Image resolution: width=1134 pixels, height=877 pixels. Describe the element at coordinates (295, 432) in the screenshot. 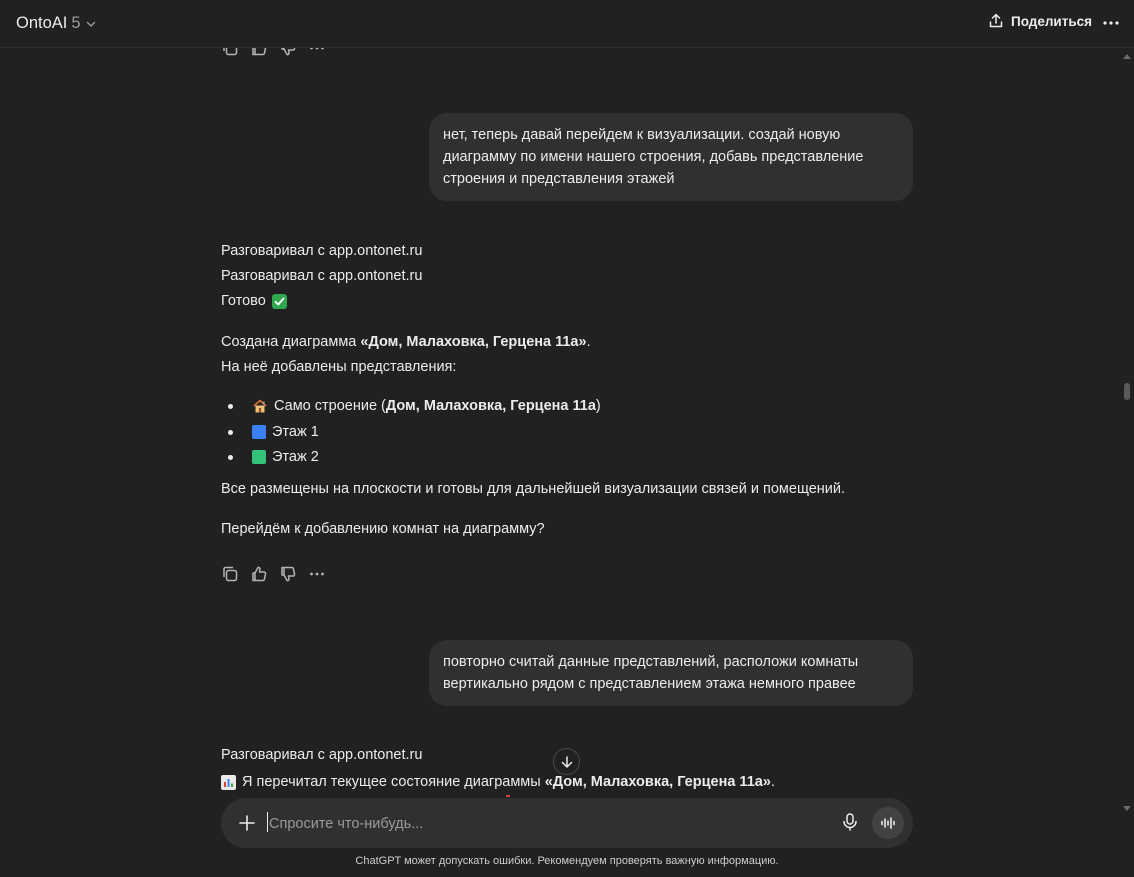

I see `item-text: Этаж 1` at that location.